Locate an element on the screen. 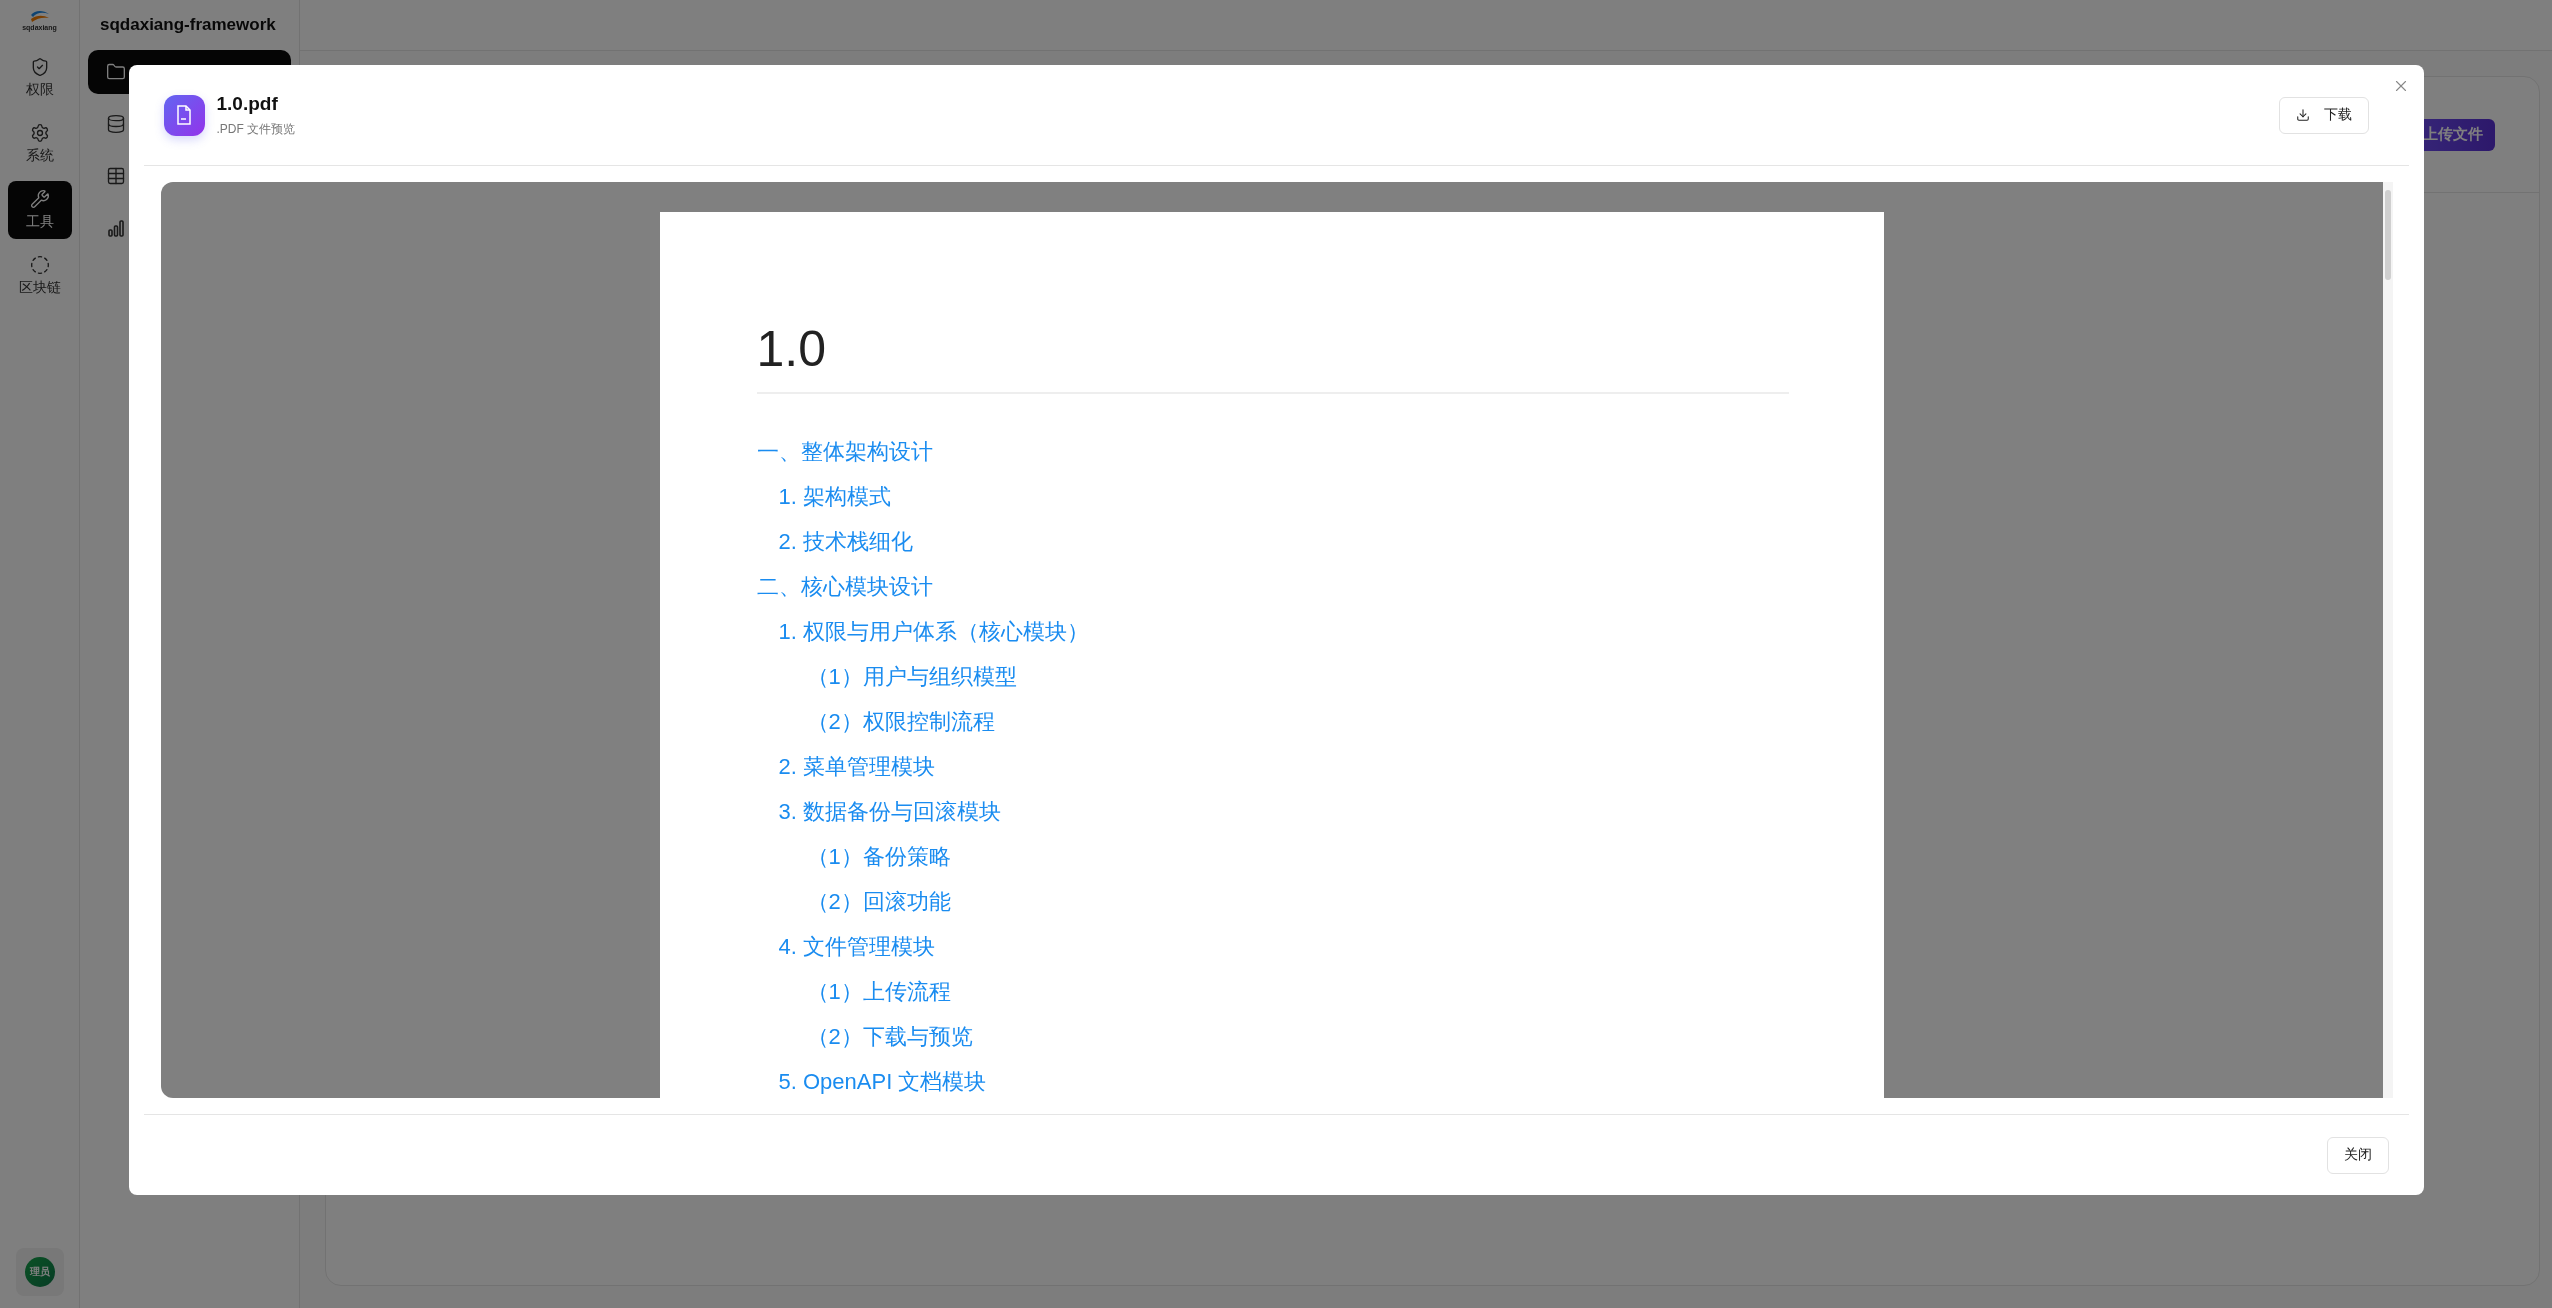 The width and height of the screenshot is (2552, 1308). rail-nav-label: 区块链 is located at coordinates (39, 288).